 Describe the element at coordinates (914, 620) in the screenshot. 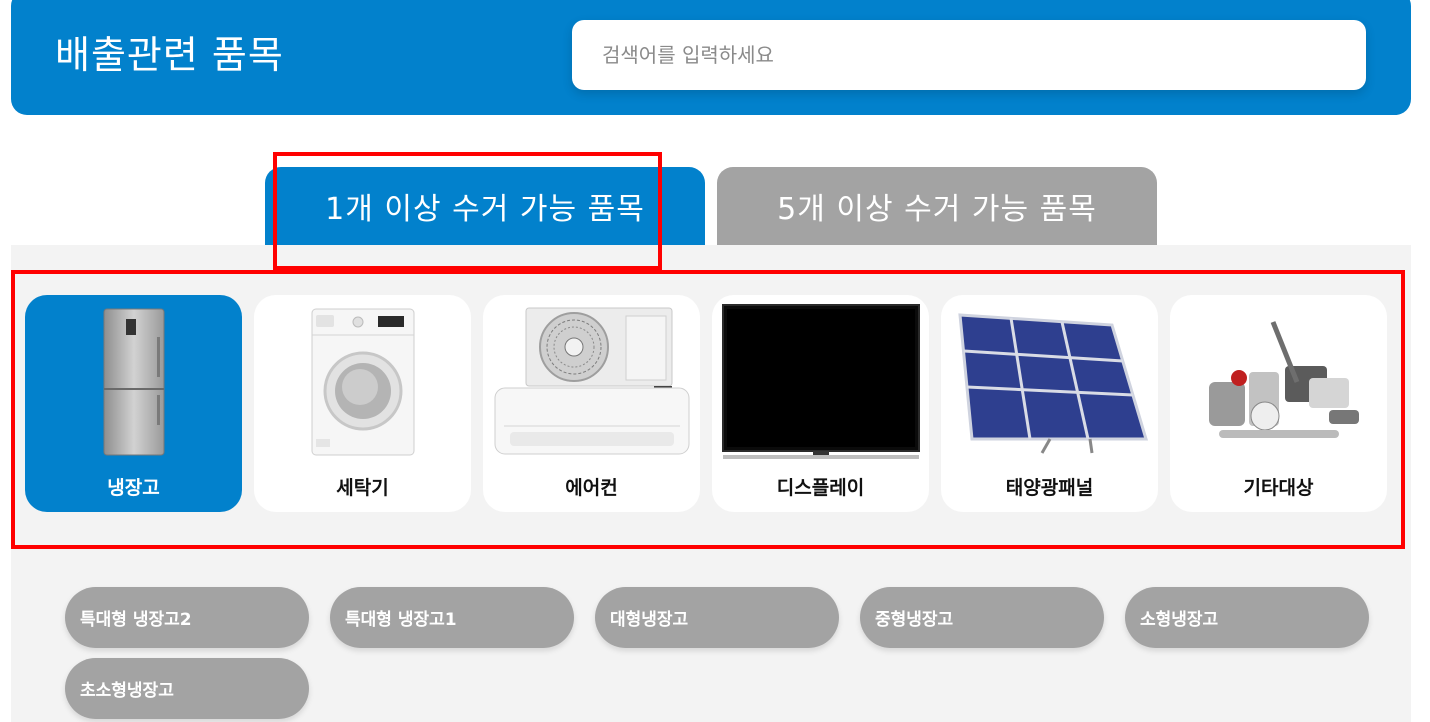

I see `chip-label: 중형냉장고` at that location.